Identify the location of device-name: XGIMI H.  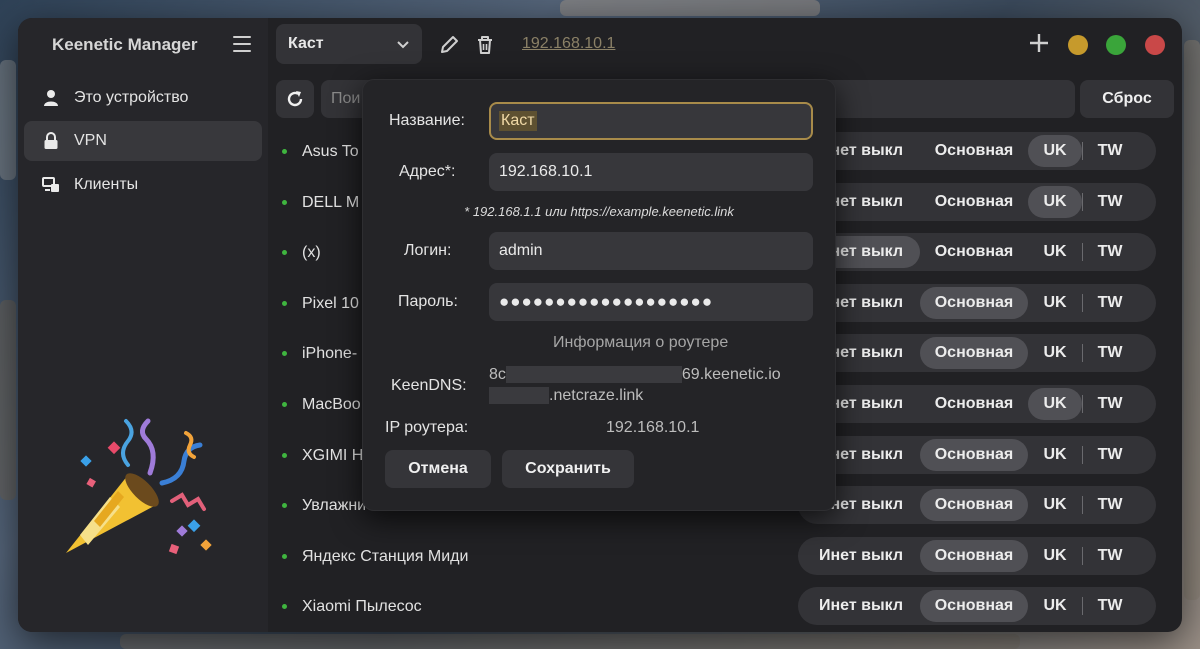
(333, 455).